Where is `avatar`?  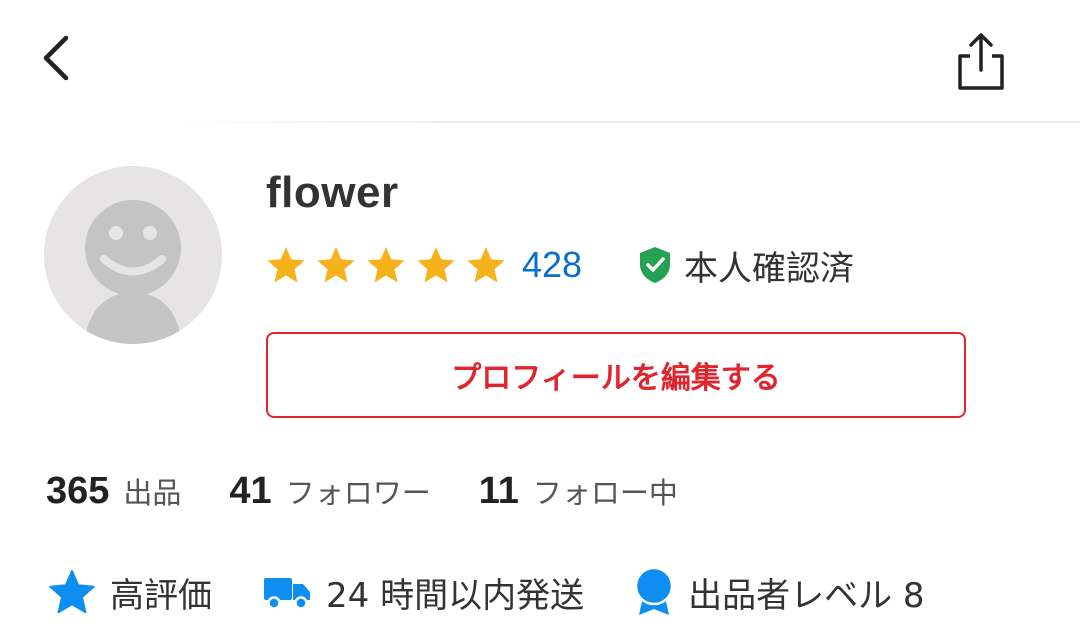
avatar is located at coordinates (133, 255).